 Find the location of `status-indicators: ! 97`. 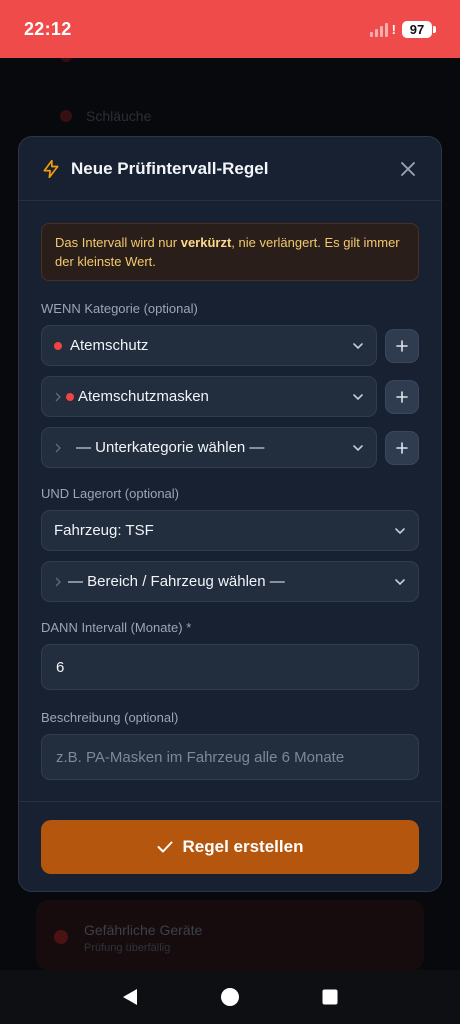

status-indicators: ! 97 is located at coordinates (402, 29).